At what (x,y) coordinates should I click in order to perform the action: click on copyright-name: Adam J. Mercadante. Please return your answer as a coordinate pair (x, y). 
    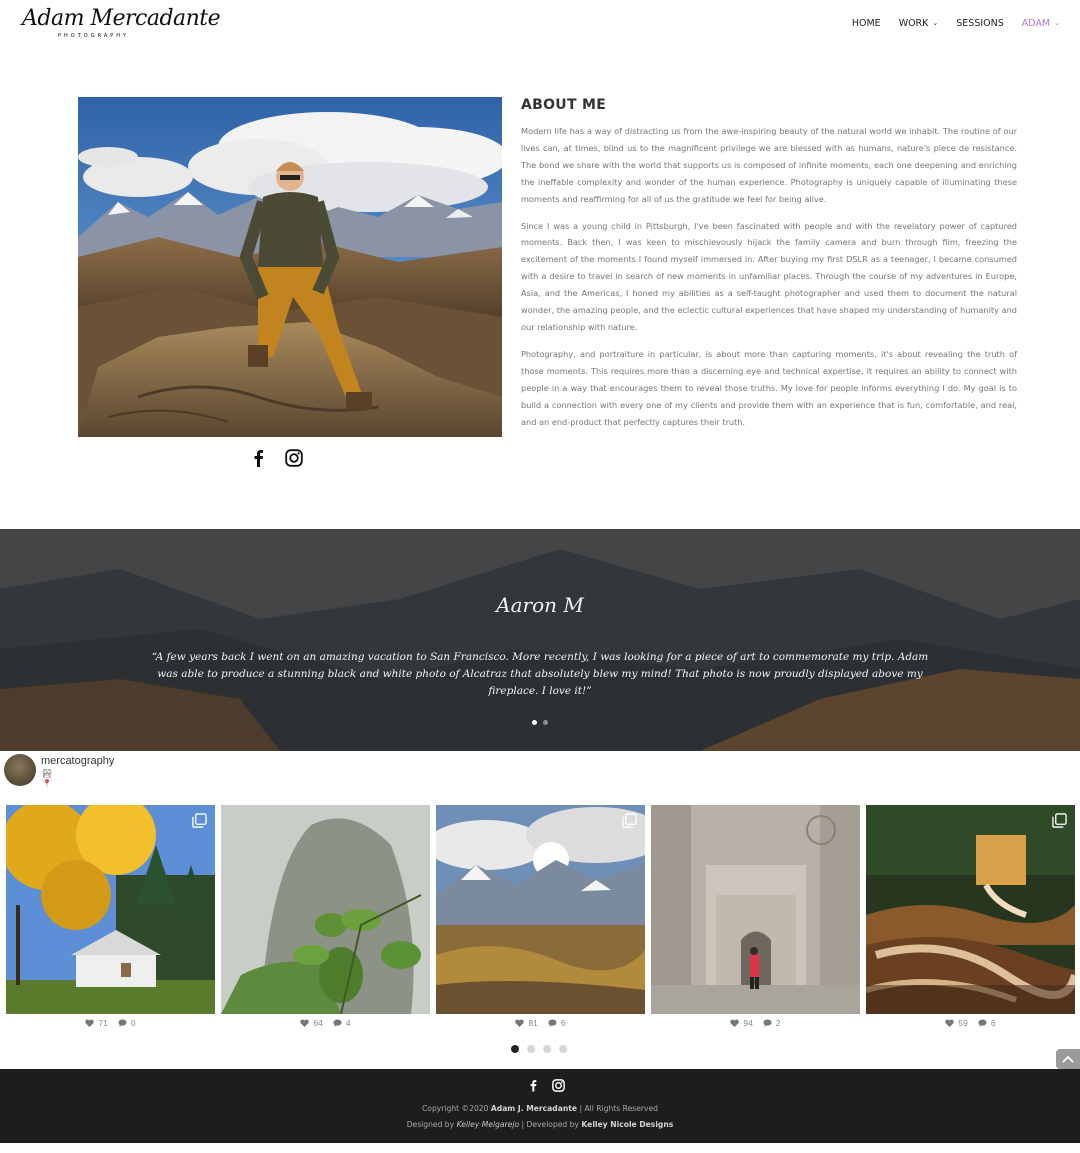
    Looking at the image, I should click on (534, 1108).